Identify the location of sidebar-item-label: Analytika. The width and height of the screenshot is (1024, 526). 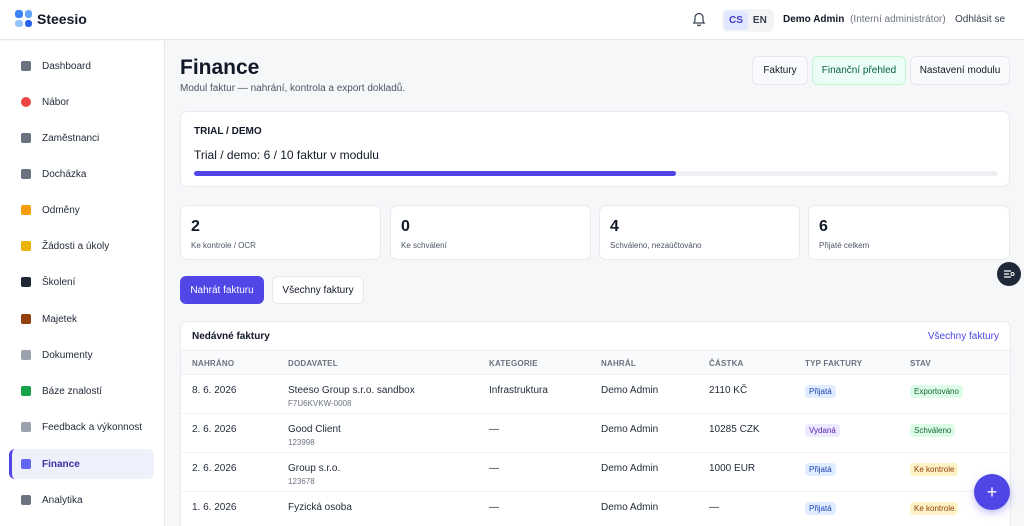
(62, 500).